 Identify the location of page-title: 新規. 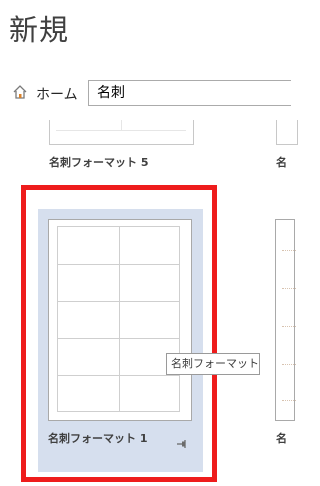
(39, 30).